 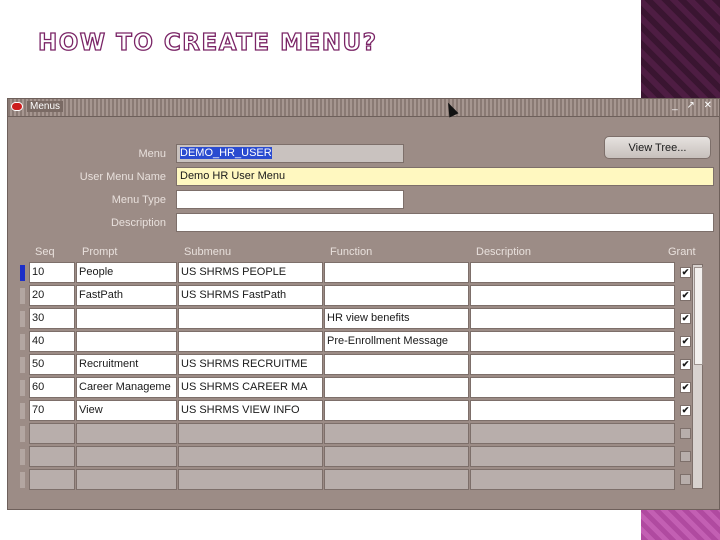 What do you see at coordinates (445, 176) in the screenshot?
I see `user-menu-name-field: Demo HR User Menu` at bounding box center [445, 176].